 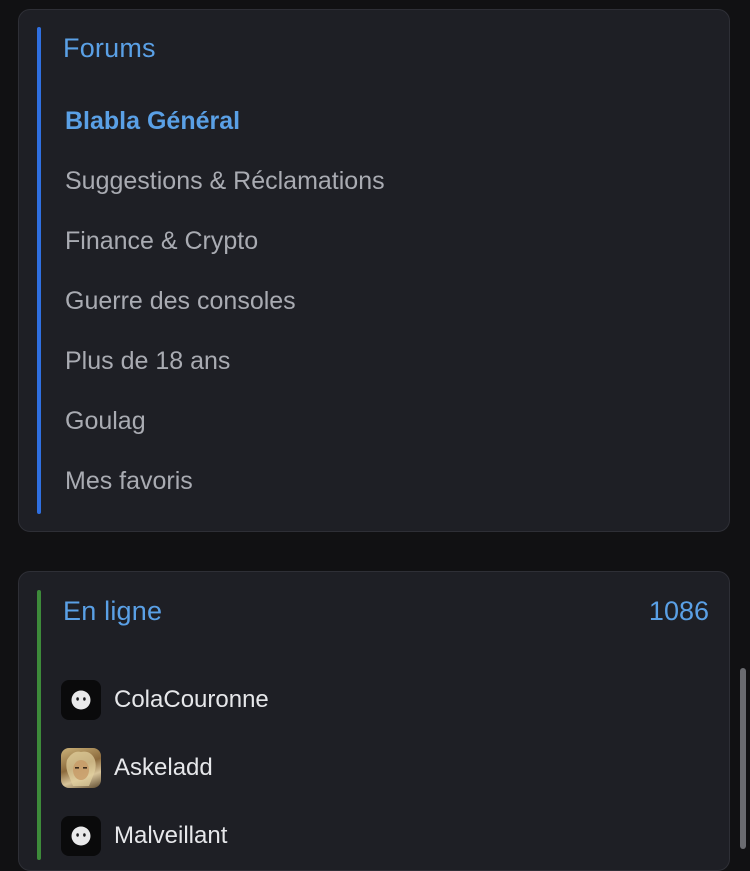 What do you see at coordinates (171, 835) in the screenshot?
I see `user-name: Malveillant` at bounding box center [171, 835].